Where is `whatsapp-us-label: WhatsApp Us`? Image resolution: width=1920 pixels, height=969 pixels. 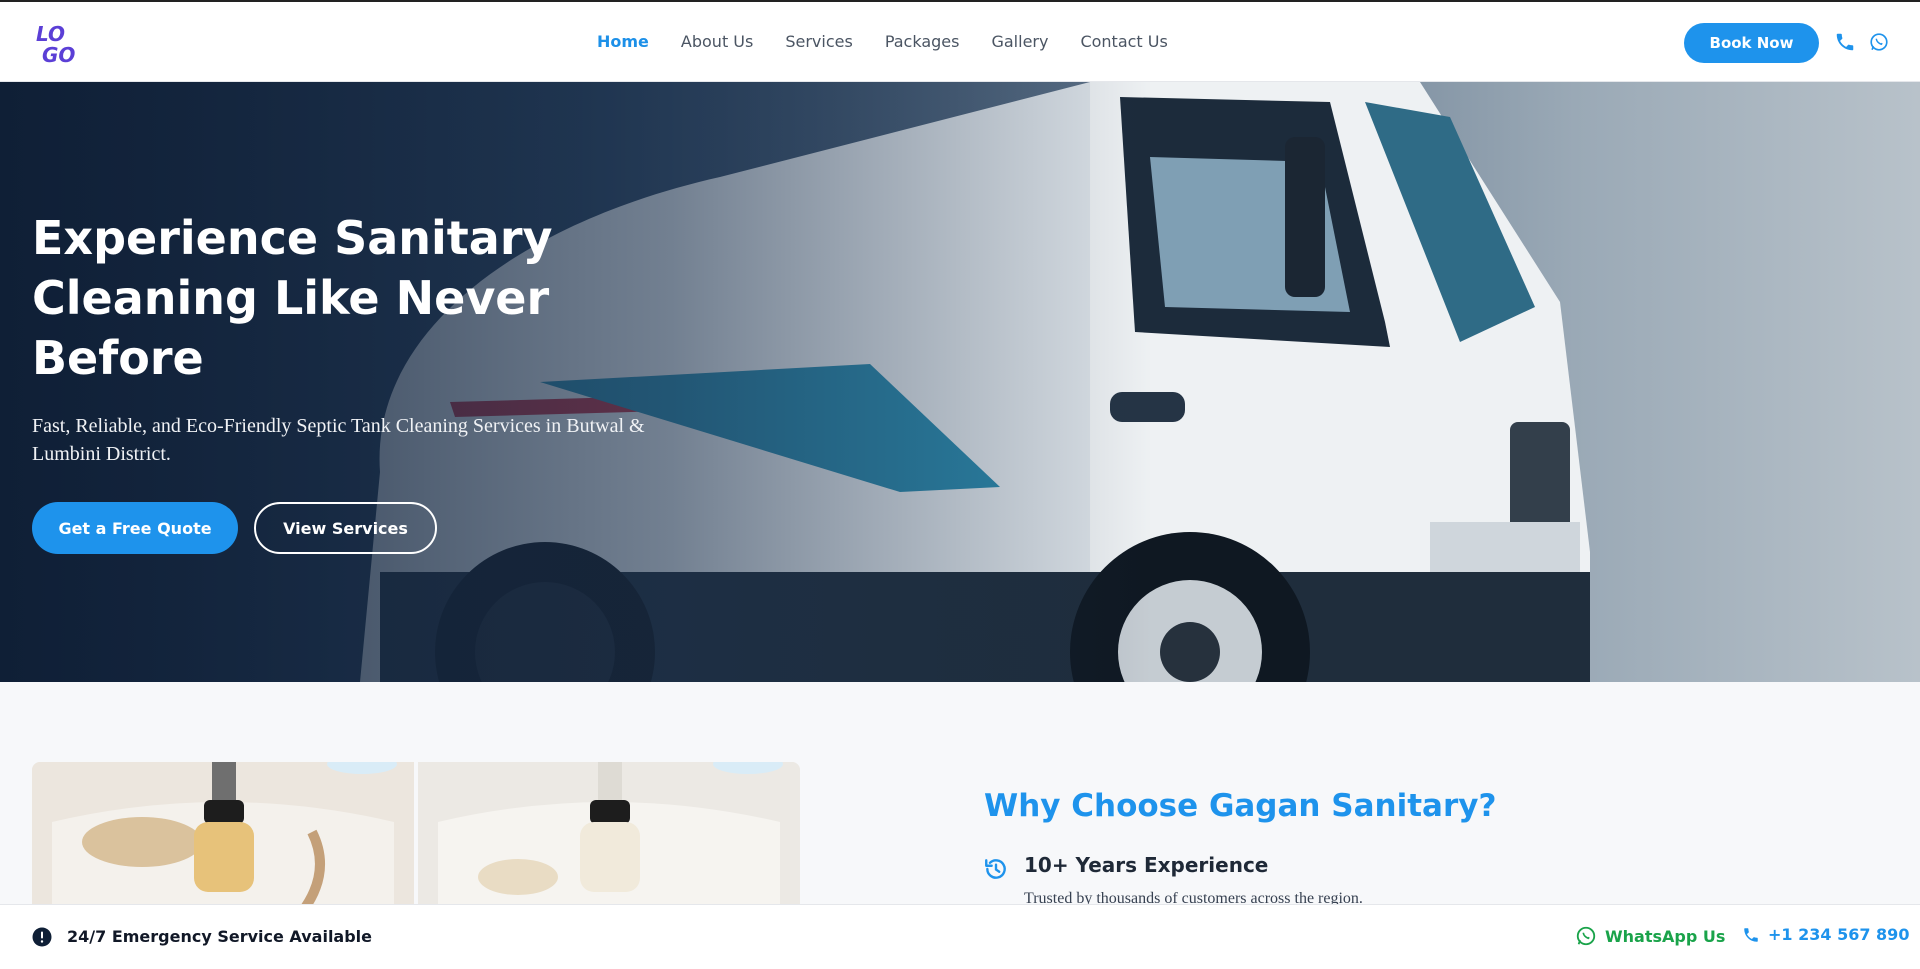 whatsapp-us-label: WhatsApp Us is located at coordinates (1665, 936).